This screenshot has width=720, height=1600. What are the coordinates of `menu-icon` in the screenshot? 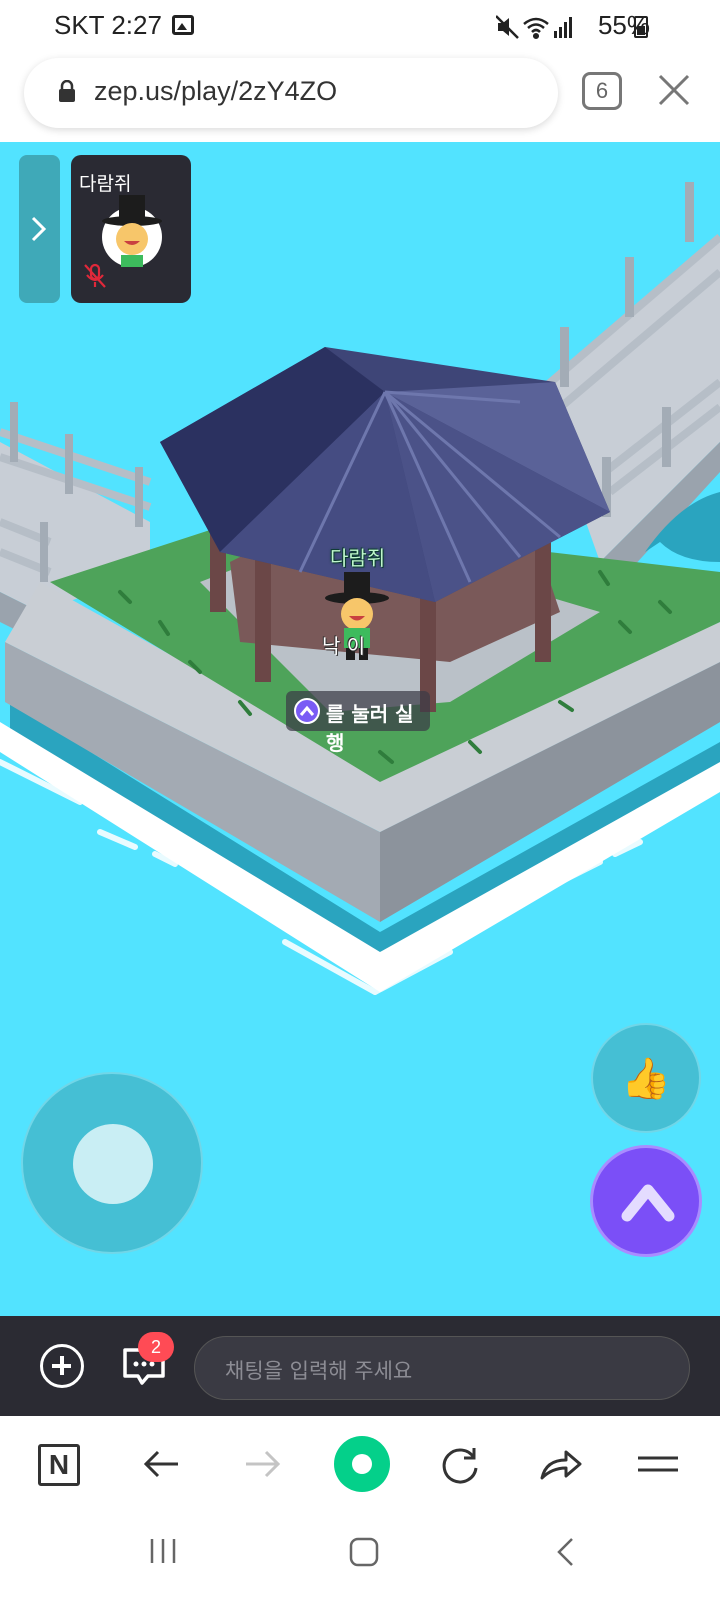 It's located at (658, 1464).